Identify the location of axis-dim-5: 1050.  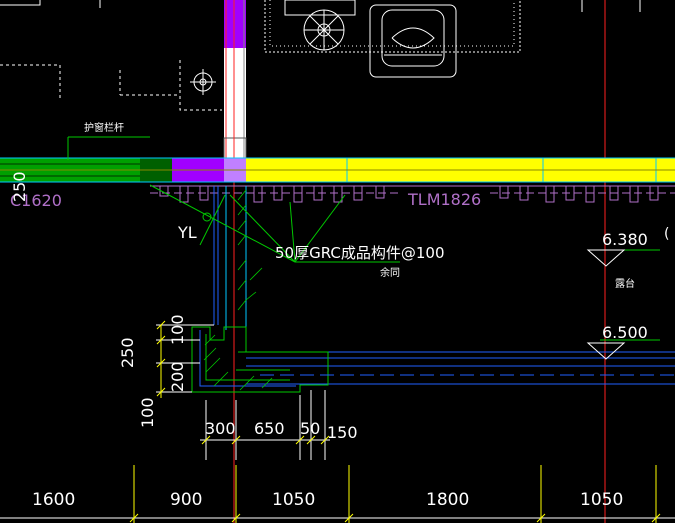
(601, 500).